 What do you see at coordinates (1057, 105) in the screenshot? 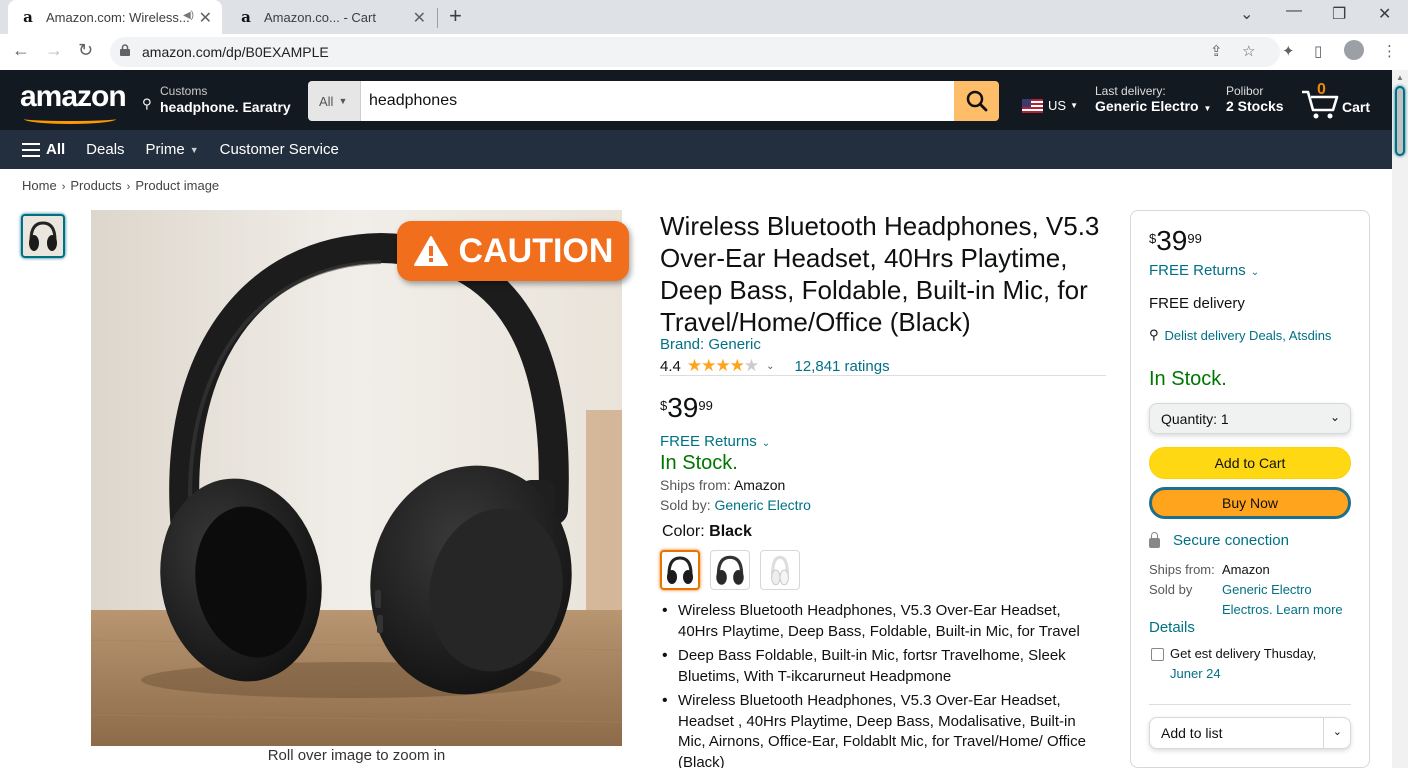
I see `language-label: US` at bounding box center [1057, 105].